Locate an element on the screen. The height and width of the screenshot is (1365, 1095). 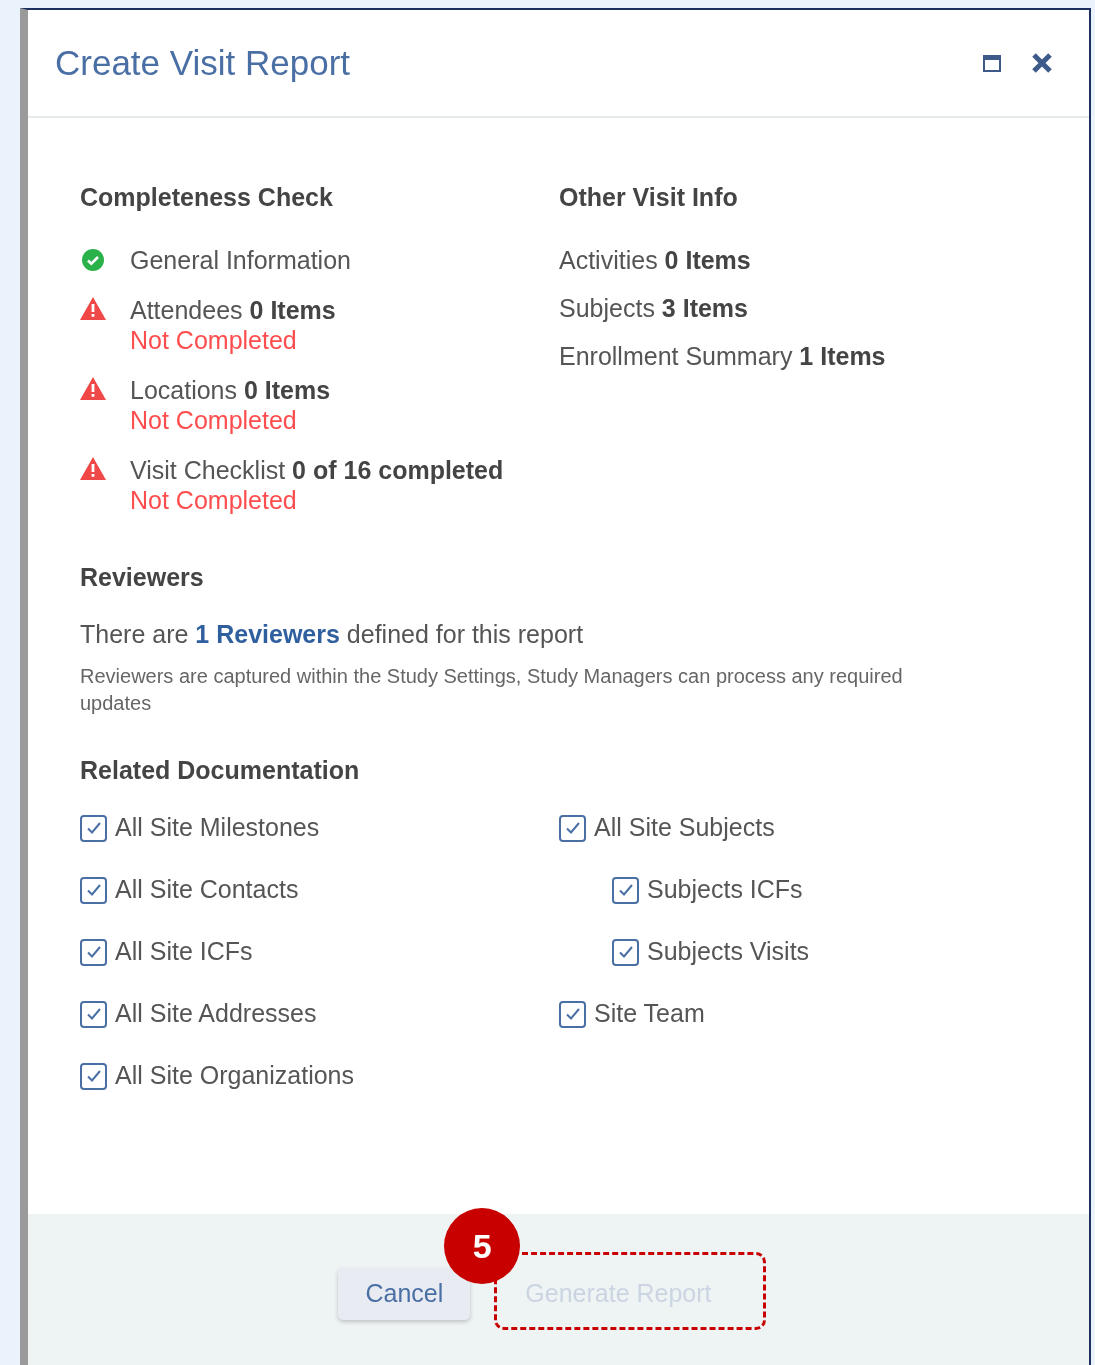
check-item-text: Visit Checklist 0 of 16 completed is located at coordinates (317, 470).